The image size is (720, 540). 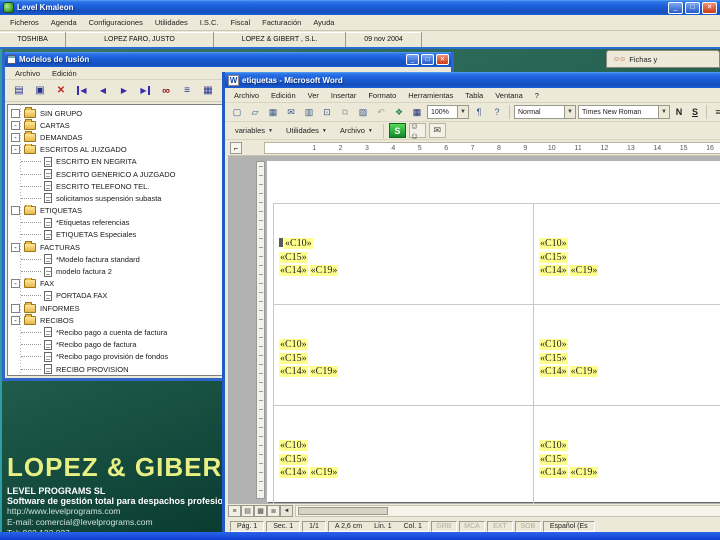 What do you see at coordinates (273, 511) in the screenshot?
I see `outline-view-button: ≣` at bounding box center [273, 511].